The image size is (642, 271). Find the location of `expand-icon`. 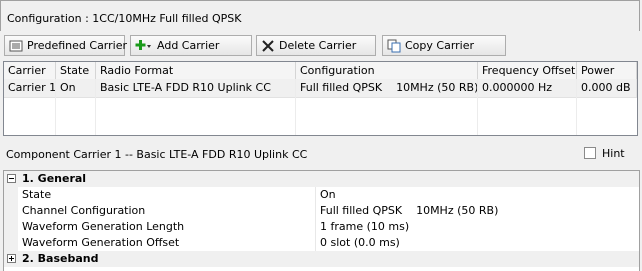

expand-icon is located at coordinates (11, 258).